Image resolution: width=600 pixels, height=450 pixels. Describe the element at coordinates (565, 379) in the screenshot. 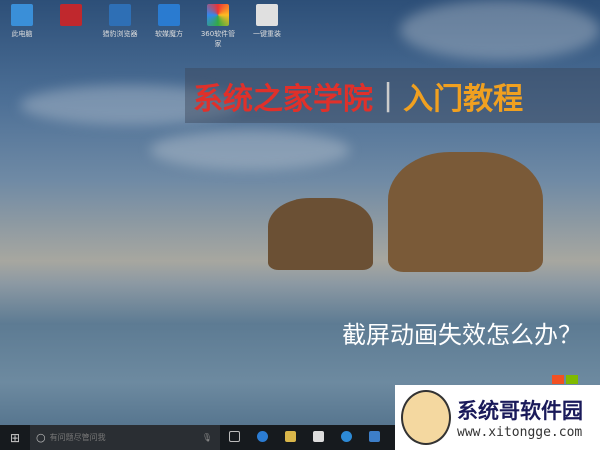

I see `windows-logo-icon` at that location.